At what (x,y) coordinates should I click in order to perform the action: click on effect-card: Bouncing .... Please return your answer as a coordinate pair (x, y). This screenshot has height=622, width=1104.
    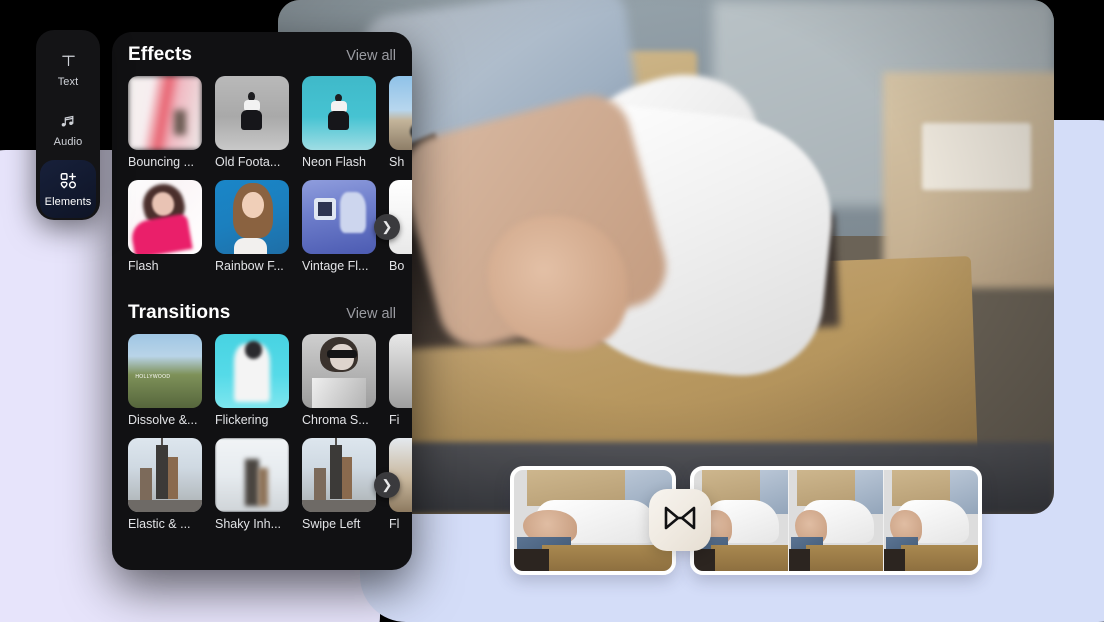
    Looking at the image, I should click on (165, 122).